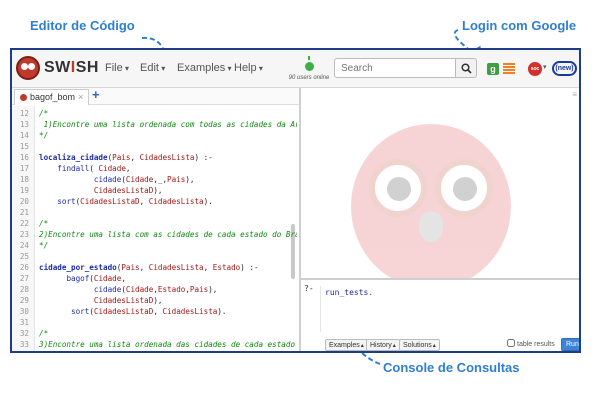 The image size is (600, 400). Describe the element at coordinates (383, 345) in the screenshot. I see `history-dropdown: History` at that location.